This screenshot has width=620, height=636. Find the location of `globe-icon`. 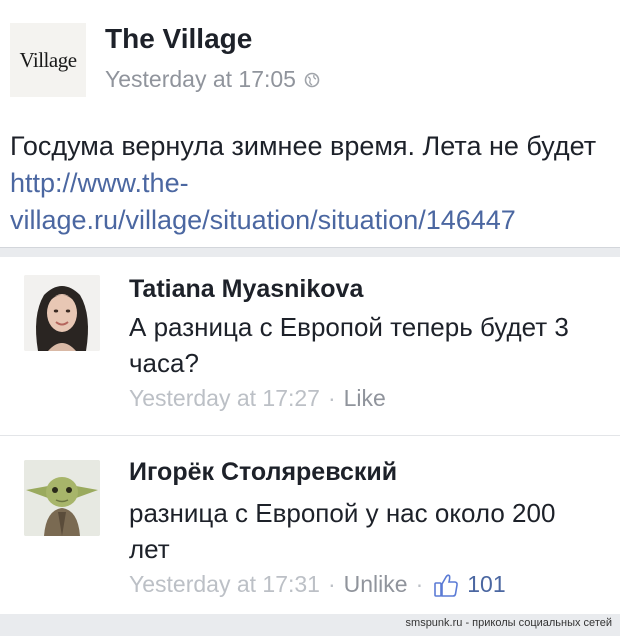

globe-icon is located at coordinates (312, 79).